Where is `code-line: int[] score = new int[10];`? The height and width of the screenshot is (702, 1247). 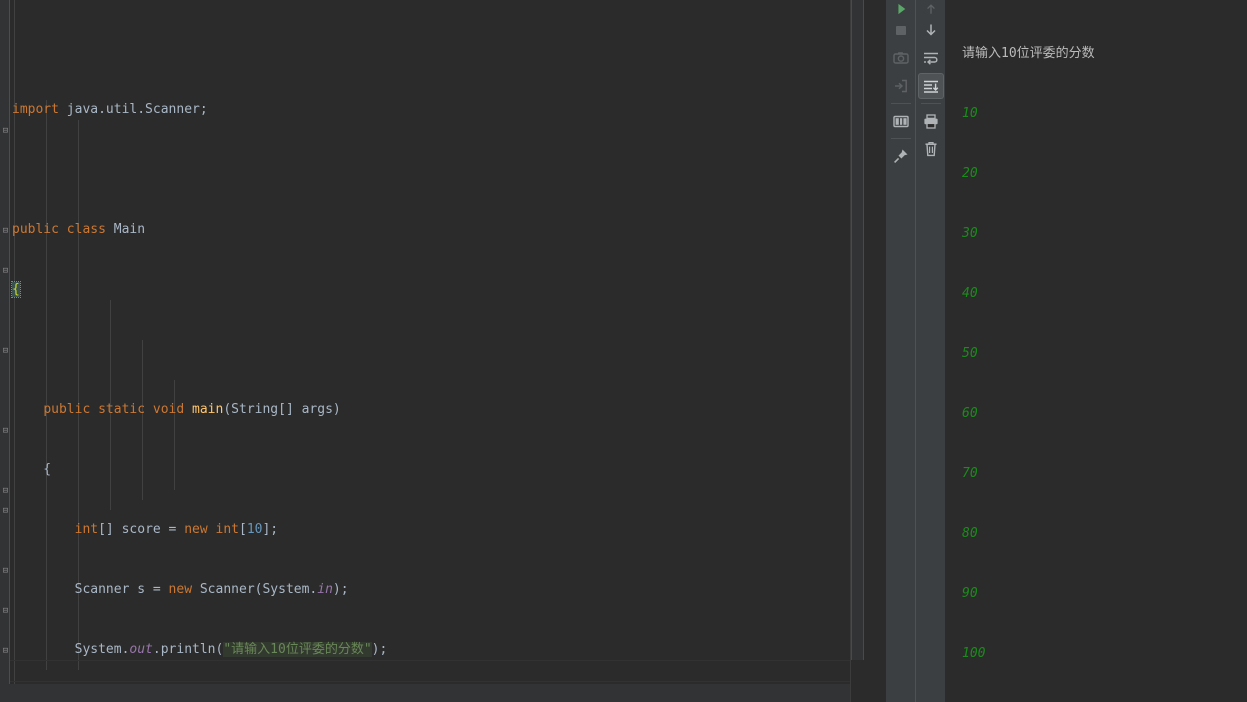
code-line: int[] score = new int[10]; is located at coordinates (430, 530).